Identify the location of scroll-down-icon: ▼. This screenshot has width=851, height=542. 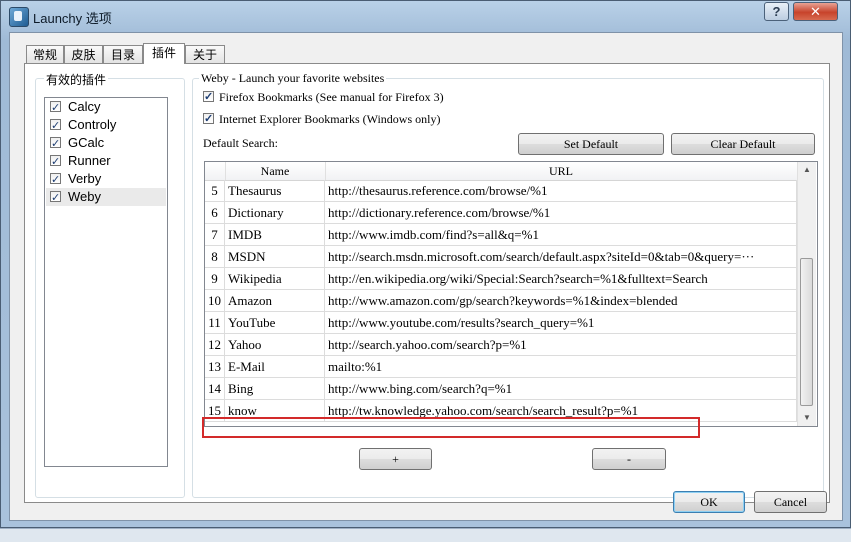
(807, 418).